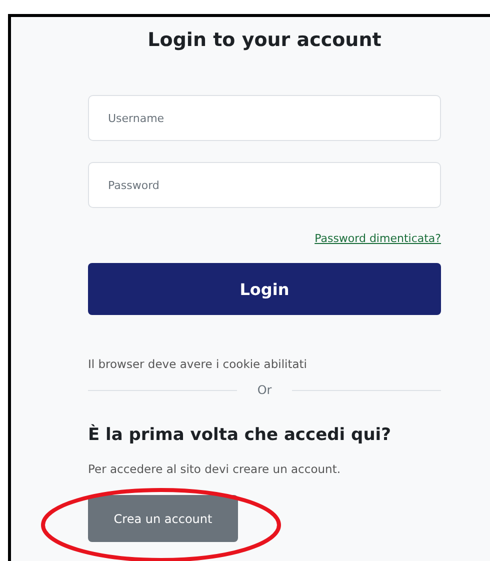  I want to click on create-account-button: Crea un account, so click(163, 518).